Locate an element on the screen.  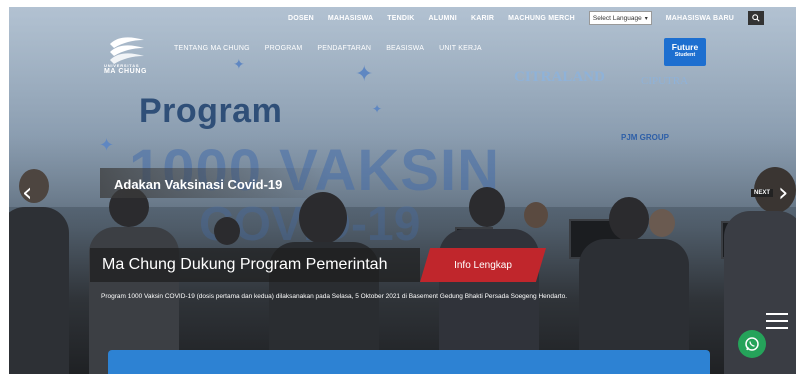
language-select: Select Language ▾ is located at coordinates (620, 18).